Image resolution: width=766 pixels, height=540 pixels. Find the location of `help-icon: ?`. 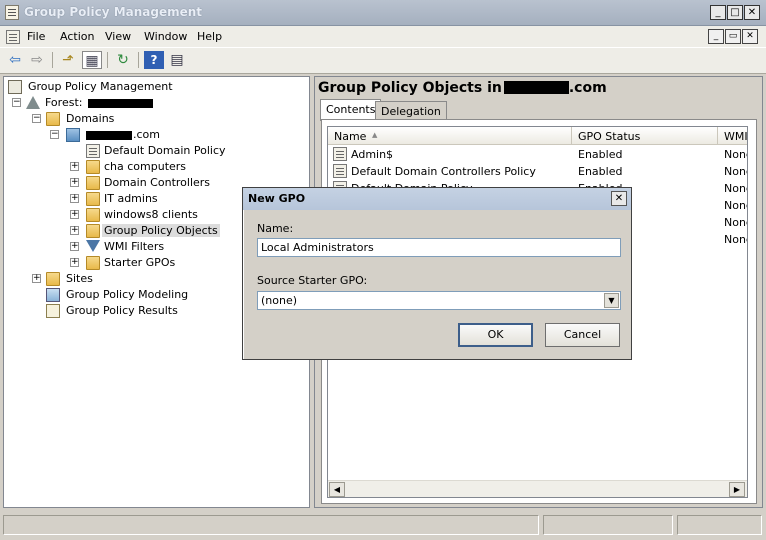

help-icon: ? is located at coordinates (154, 60).